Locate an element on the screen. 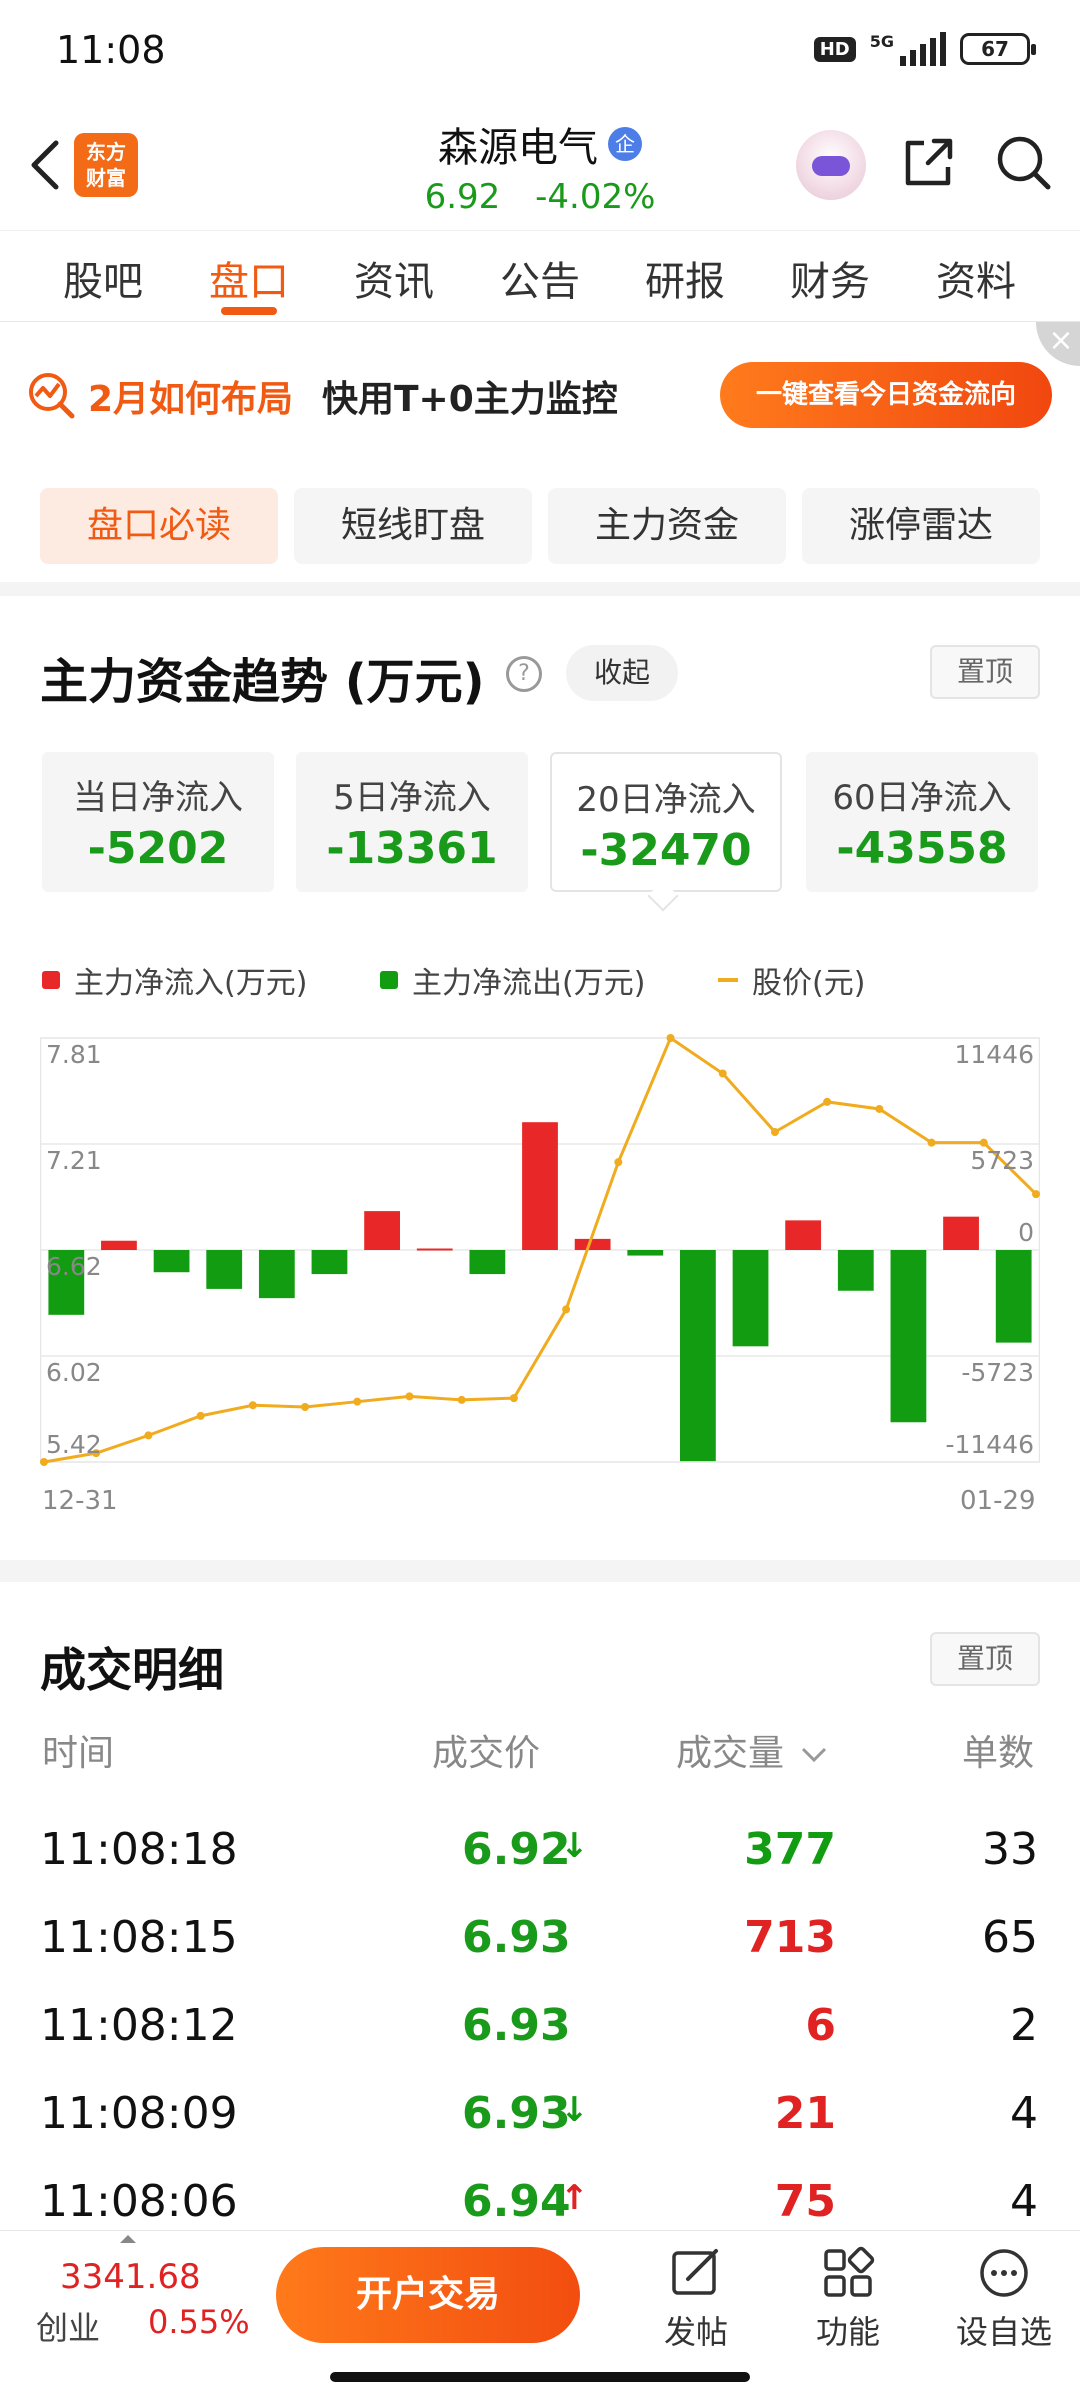  tab-news: 资讯 is located at coordinates (394, 278).